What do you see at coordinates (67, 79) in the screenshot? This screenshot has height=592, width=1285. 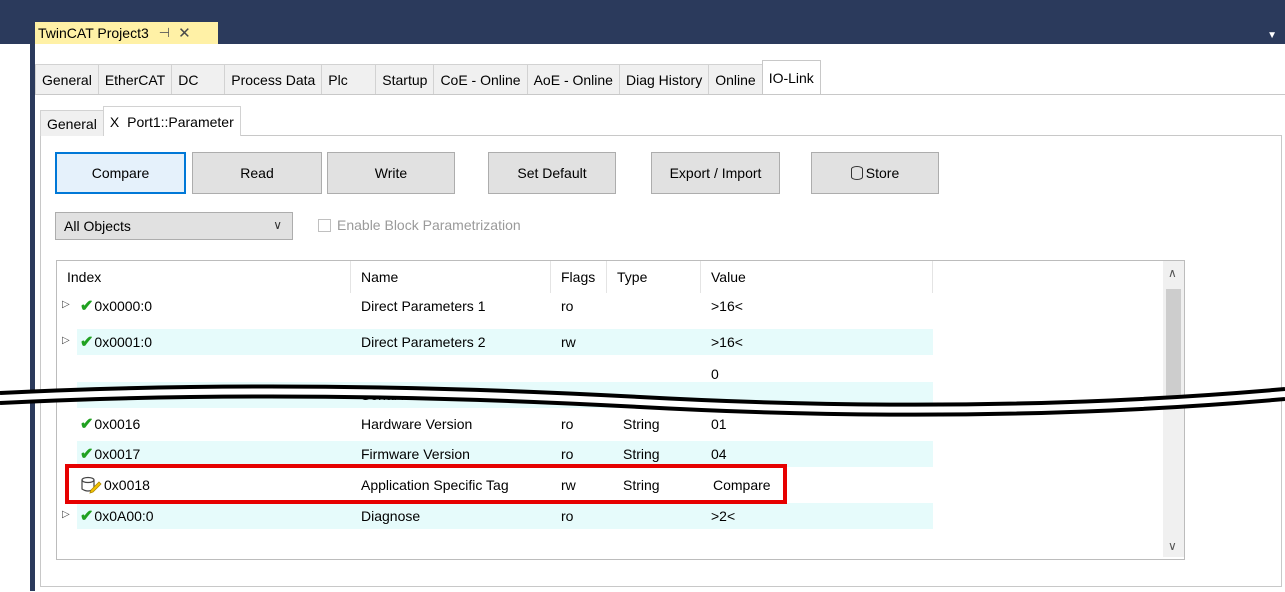 I see `tab-general: General` at bounding box center [67, 79].